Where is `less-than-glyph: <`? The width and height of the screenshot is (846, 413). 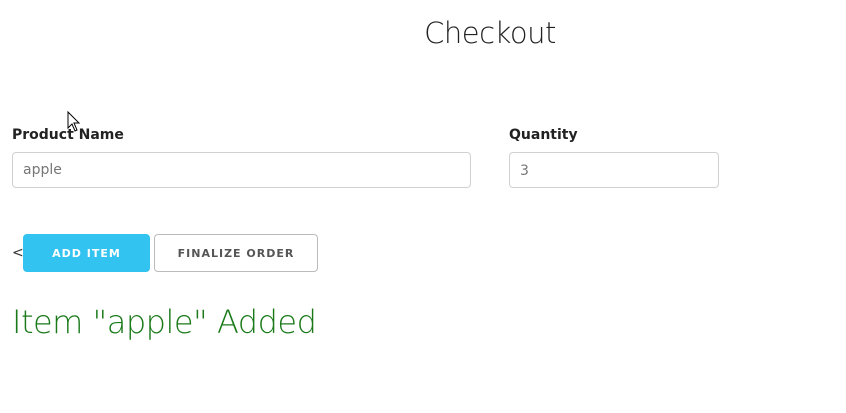 less-than-glyph: < is located at coordinates (18, 253).